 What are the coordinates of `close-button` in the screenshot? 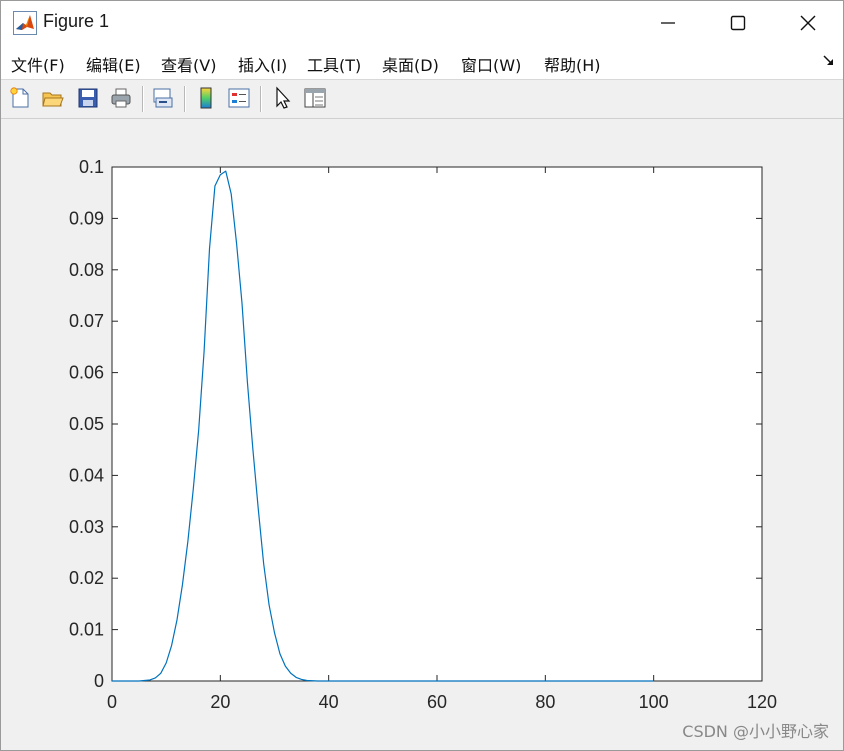 It's located at (808, 23).